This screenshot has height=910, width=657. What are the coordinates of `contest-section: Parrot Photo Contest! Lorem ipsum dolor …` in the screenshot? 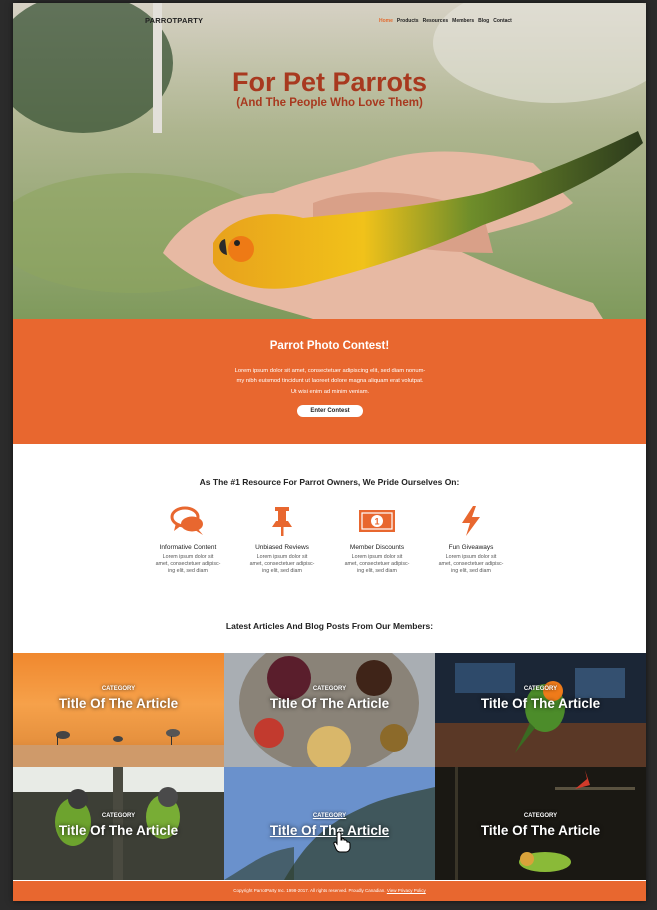 It's located at (329, 381).